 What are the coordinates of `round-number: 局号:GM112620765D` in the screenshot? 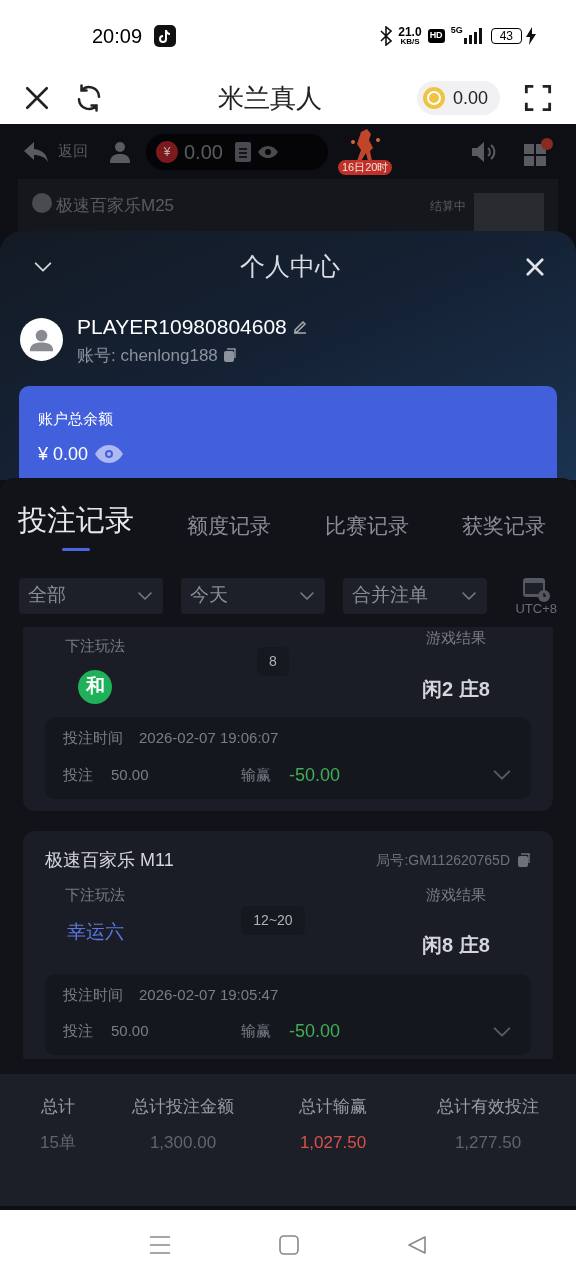 It's located at (443, 860).